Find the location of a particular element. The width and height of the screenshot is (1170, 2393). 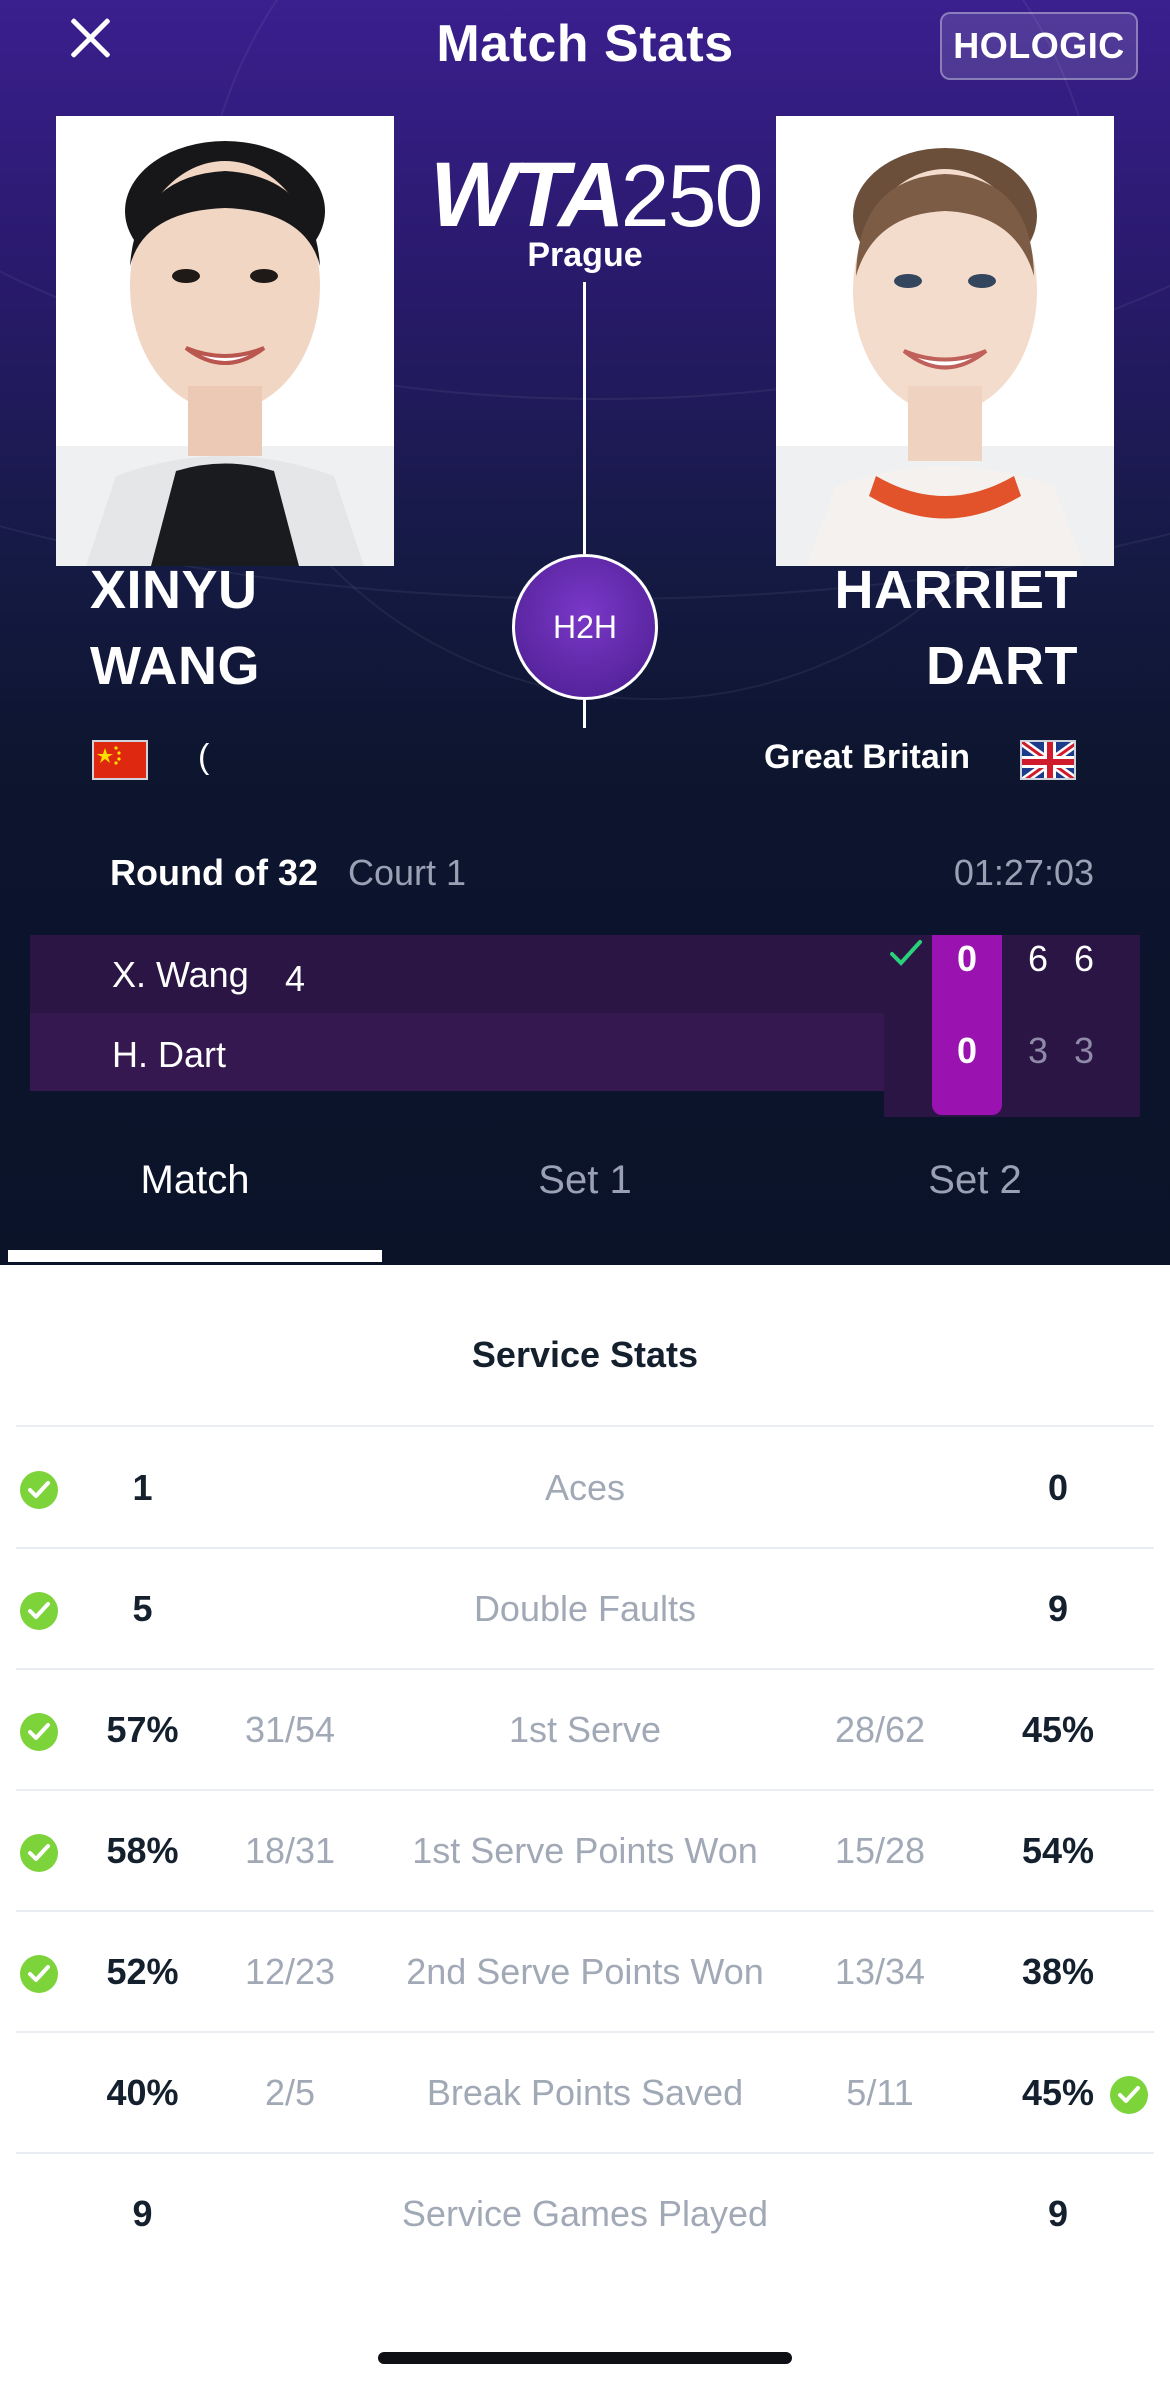

section-title-service-stats: Service Stats is located at coordinates (585, 1354).